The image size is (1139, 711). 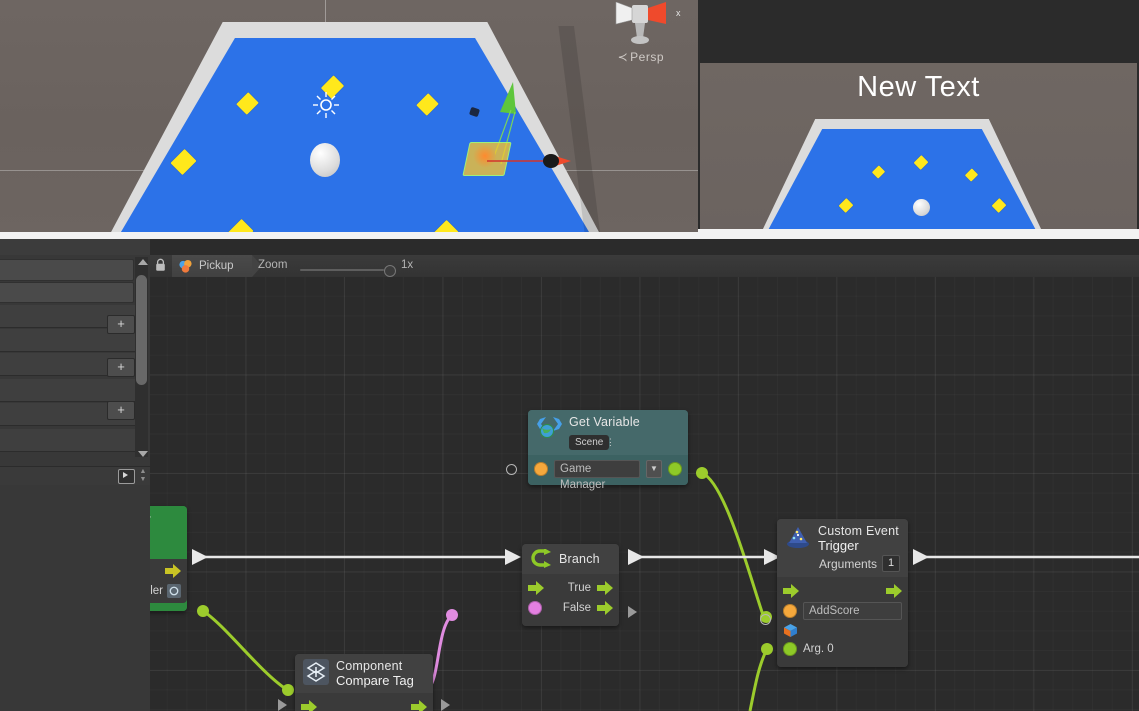 I want to click on zoom-value-label: 1x, so click(x=407, y=265).